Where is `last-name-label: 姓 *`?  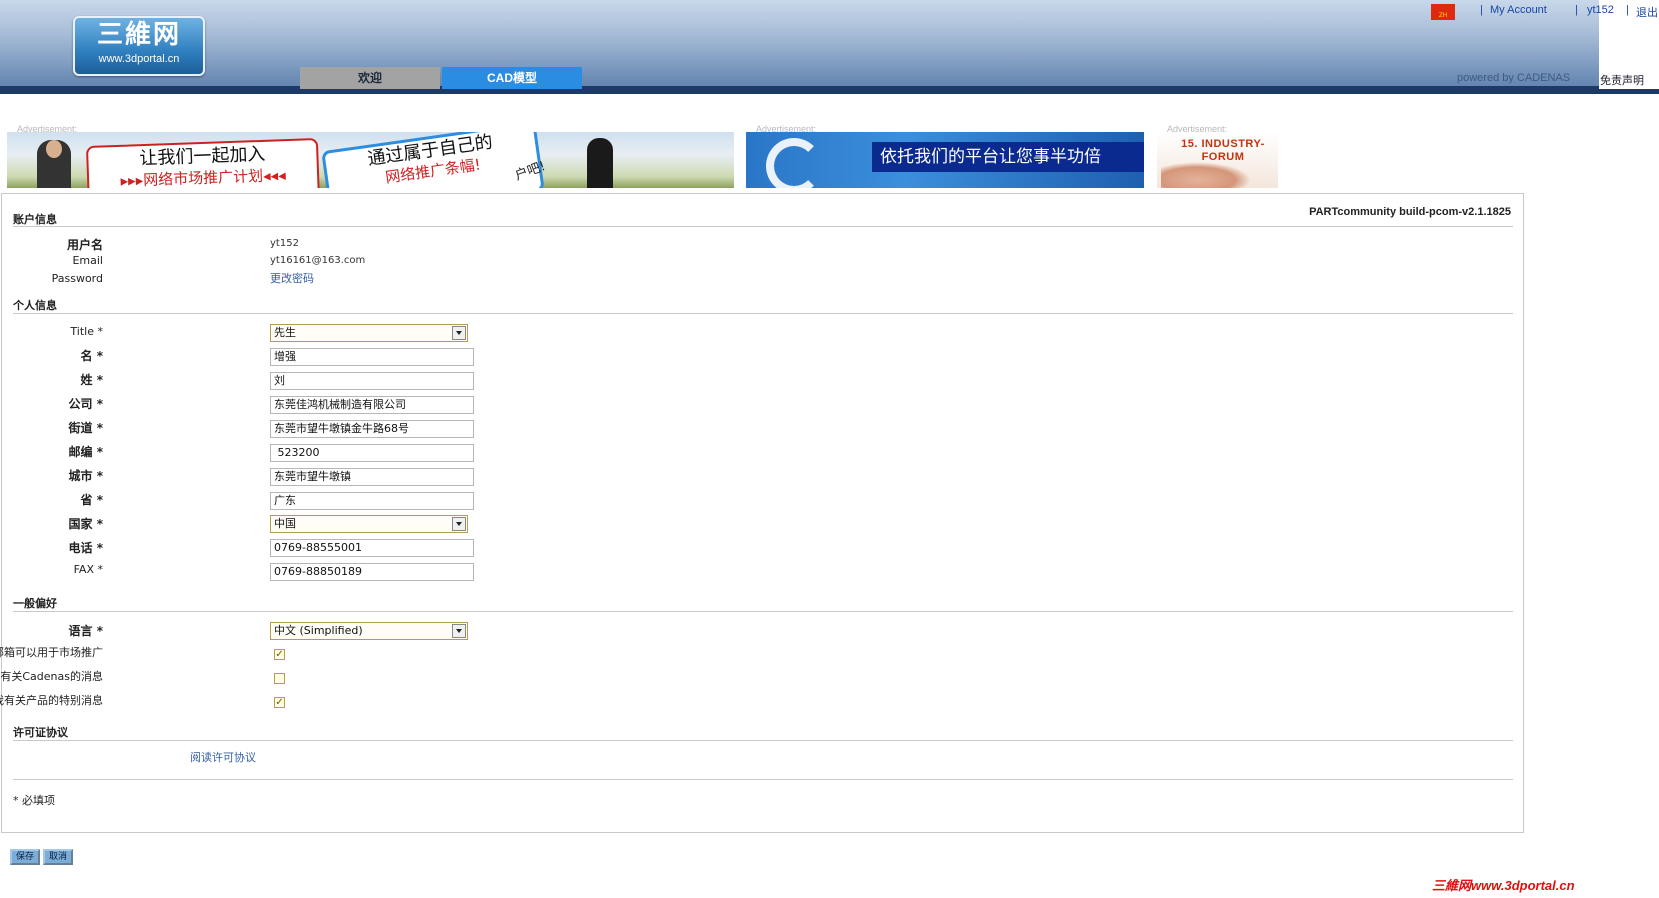
last-name-label: 姓 * is located at coordinates (91, 380).